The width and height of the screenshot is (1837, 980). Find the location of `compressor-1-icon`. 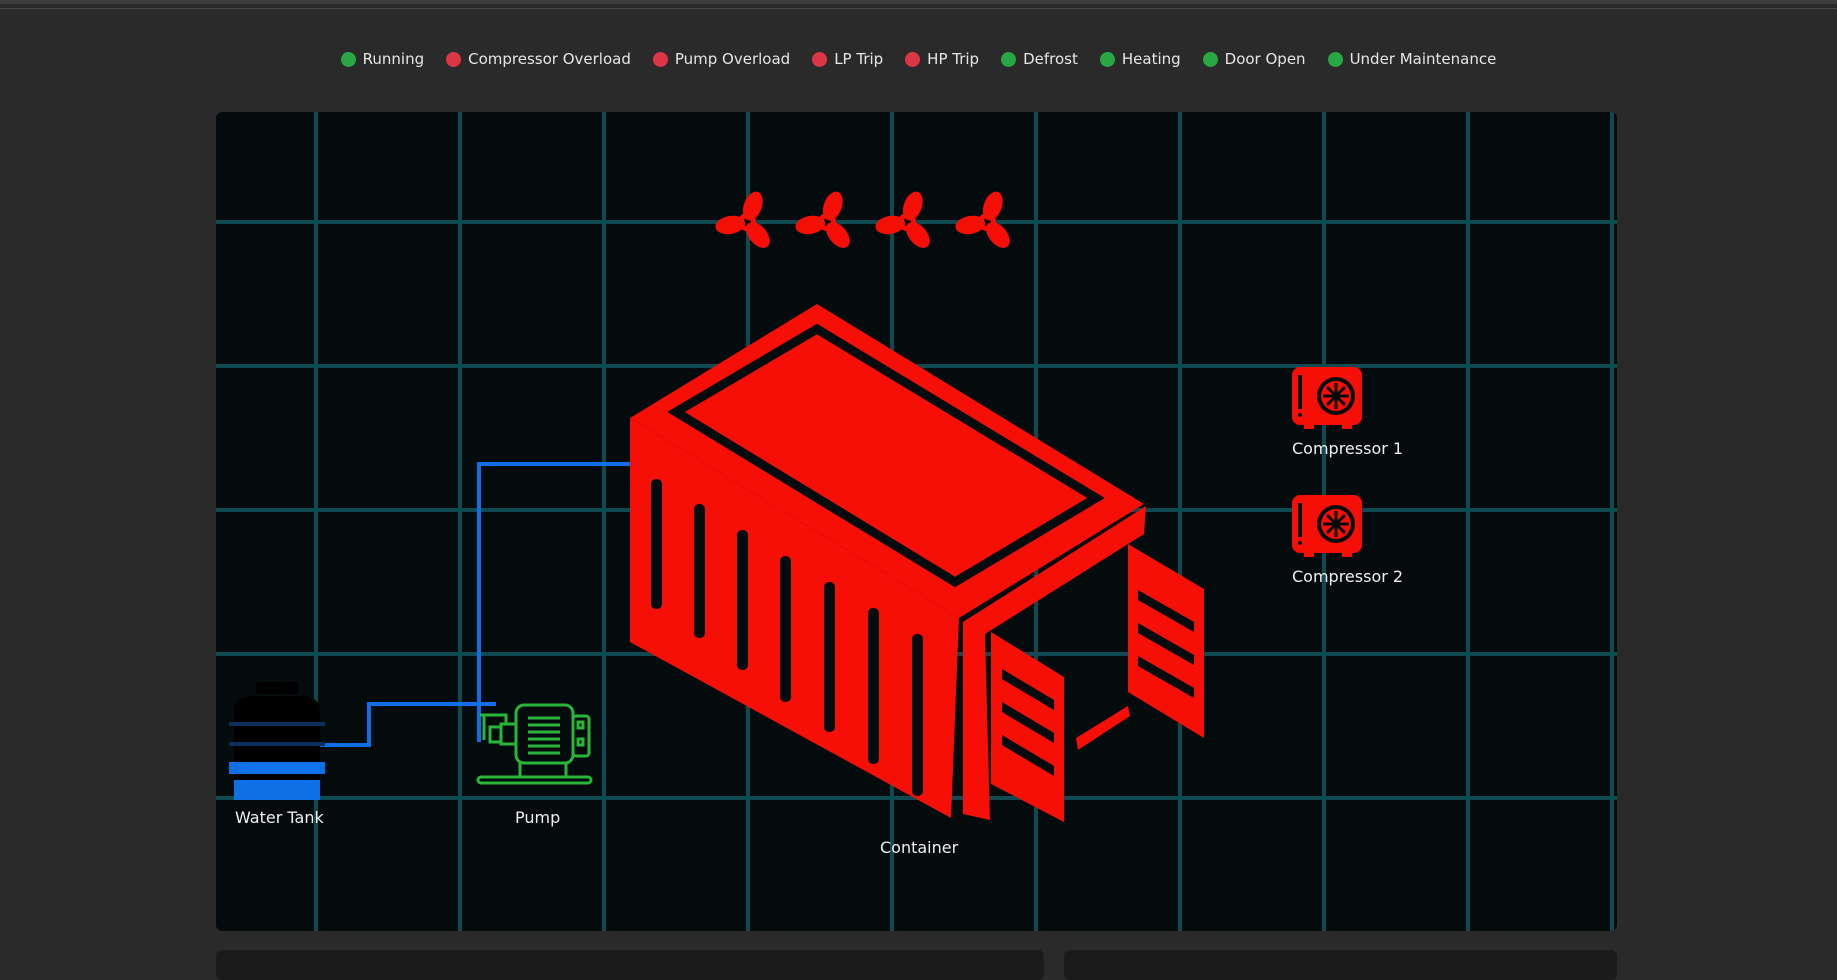

compressor-1-icon is located at coordinates (1327, 398).